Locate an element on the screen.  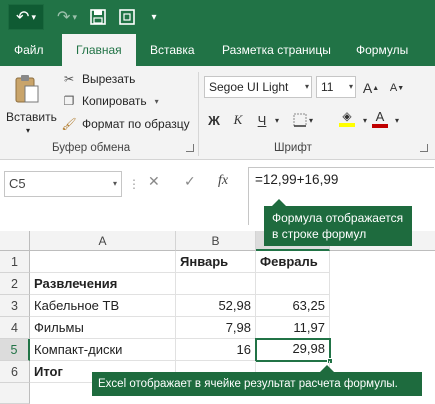
select-all-button is located at coordinates (15, 241).